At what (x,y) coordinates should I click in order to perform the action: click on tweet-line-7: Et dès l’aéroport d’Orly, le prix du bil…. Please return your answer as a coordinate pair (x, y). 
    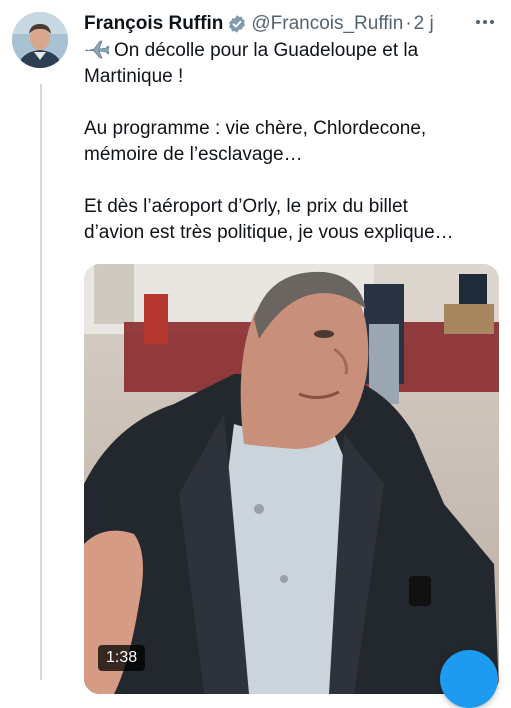
    Looking at the image, I should click on (246, 206).